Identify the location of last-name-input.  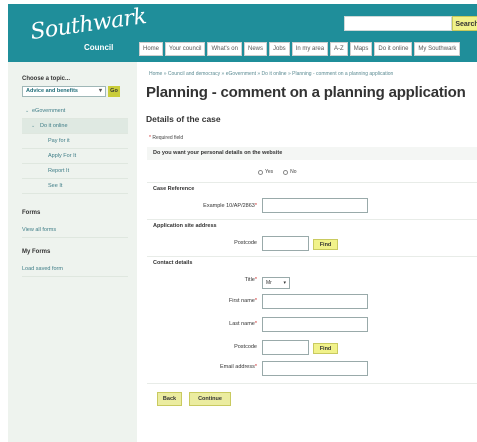
(315, 324).